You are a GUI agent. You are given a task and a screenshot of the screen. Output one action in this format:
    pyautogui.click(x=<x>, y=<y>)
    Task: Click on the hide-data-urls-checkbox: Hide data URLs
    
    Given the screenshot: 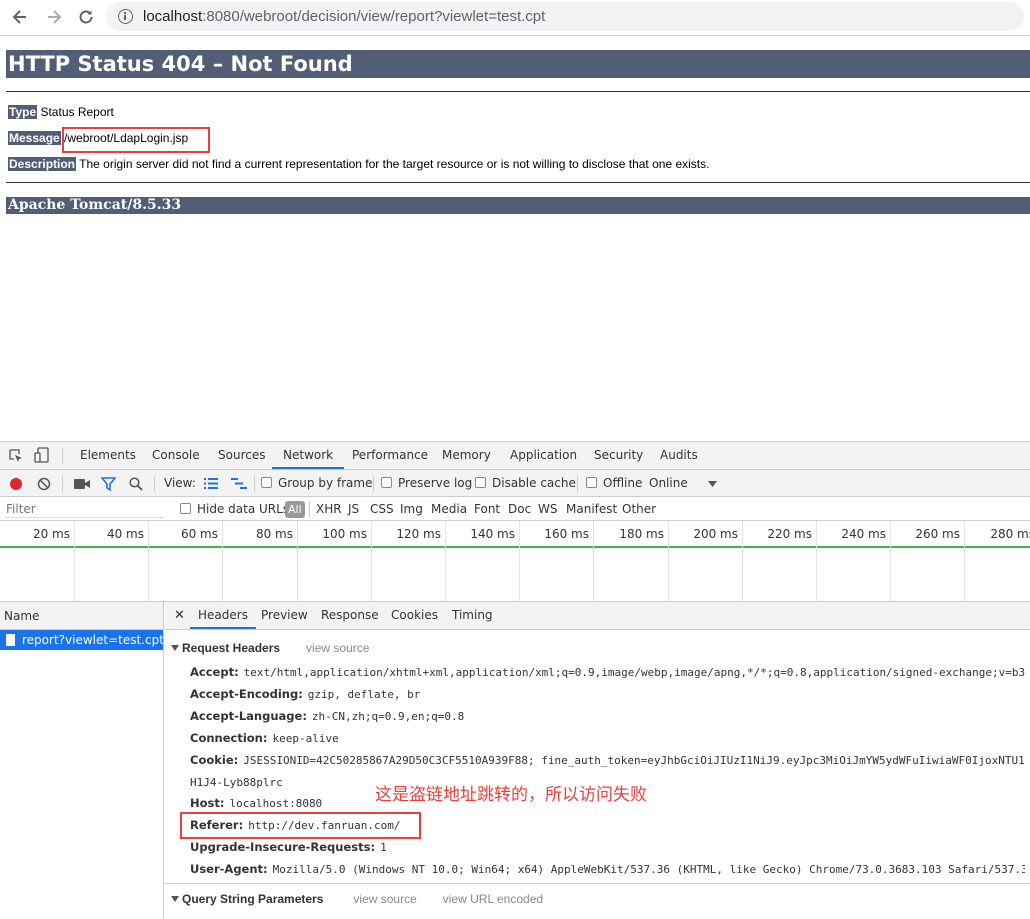 What is the action you would take?
    pyautogui.click(x=234, y=509)
    